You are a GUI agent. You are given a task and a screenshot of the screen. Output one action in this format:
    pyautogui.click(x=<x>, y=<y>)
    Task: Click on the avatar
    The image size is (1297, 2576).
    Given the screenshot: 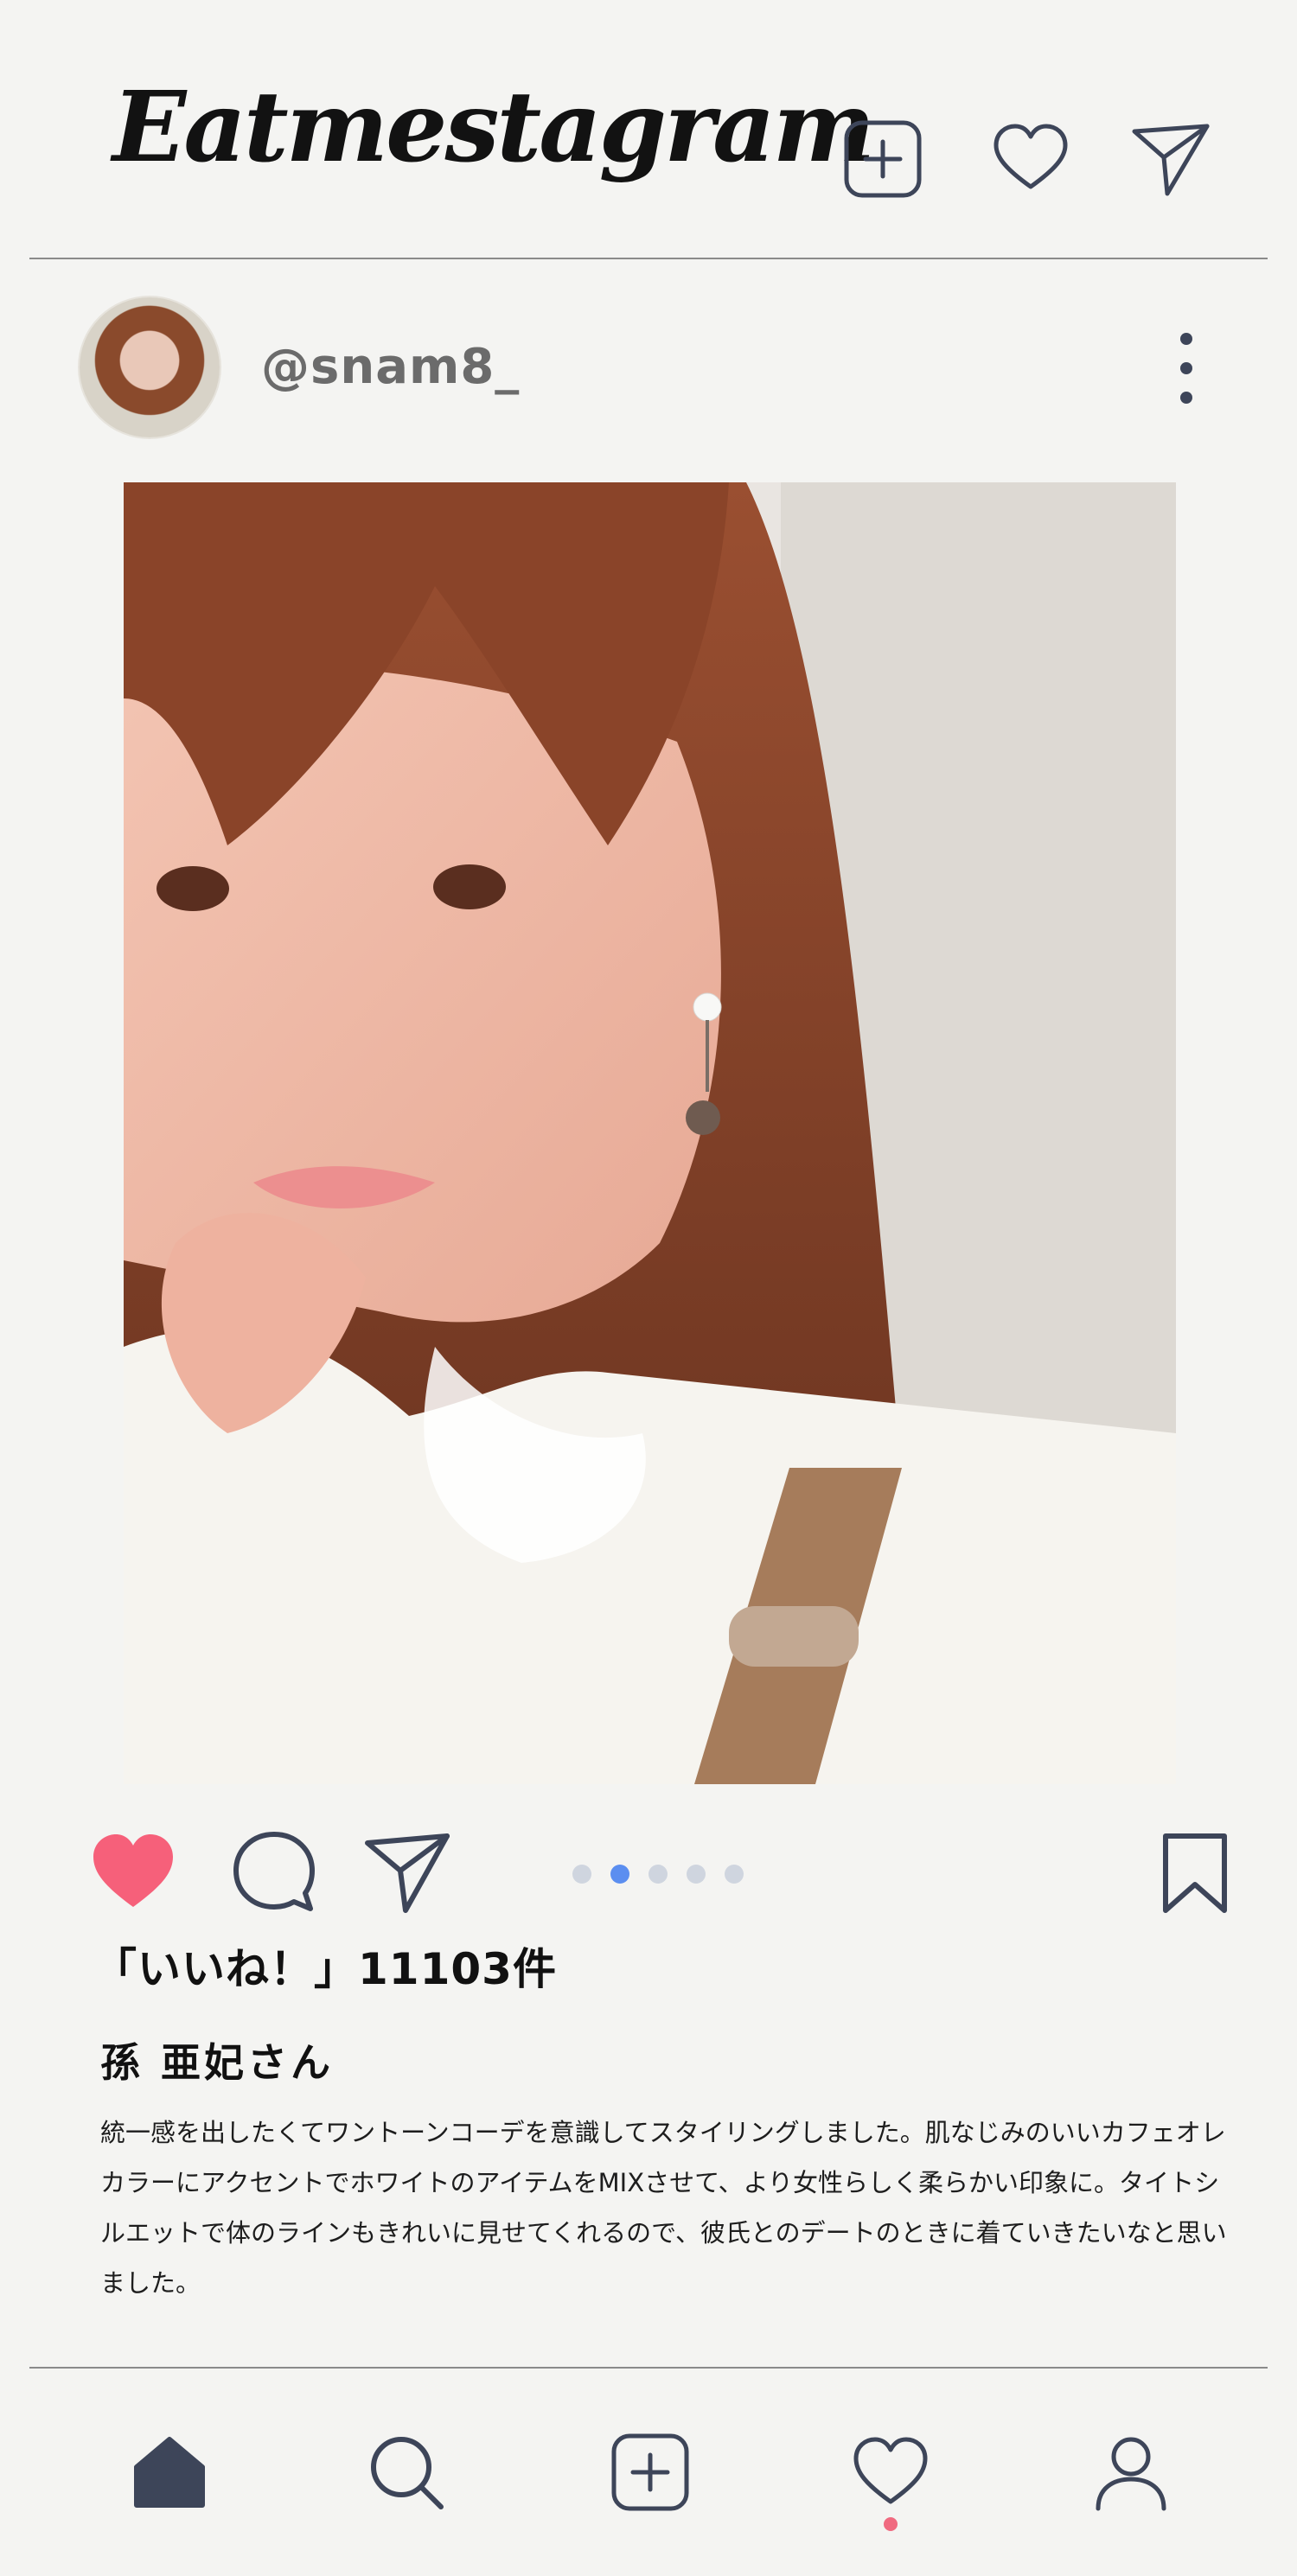 What is the action you would take?
    pyautogui.click(x=150, y=367)
    